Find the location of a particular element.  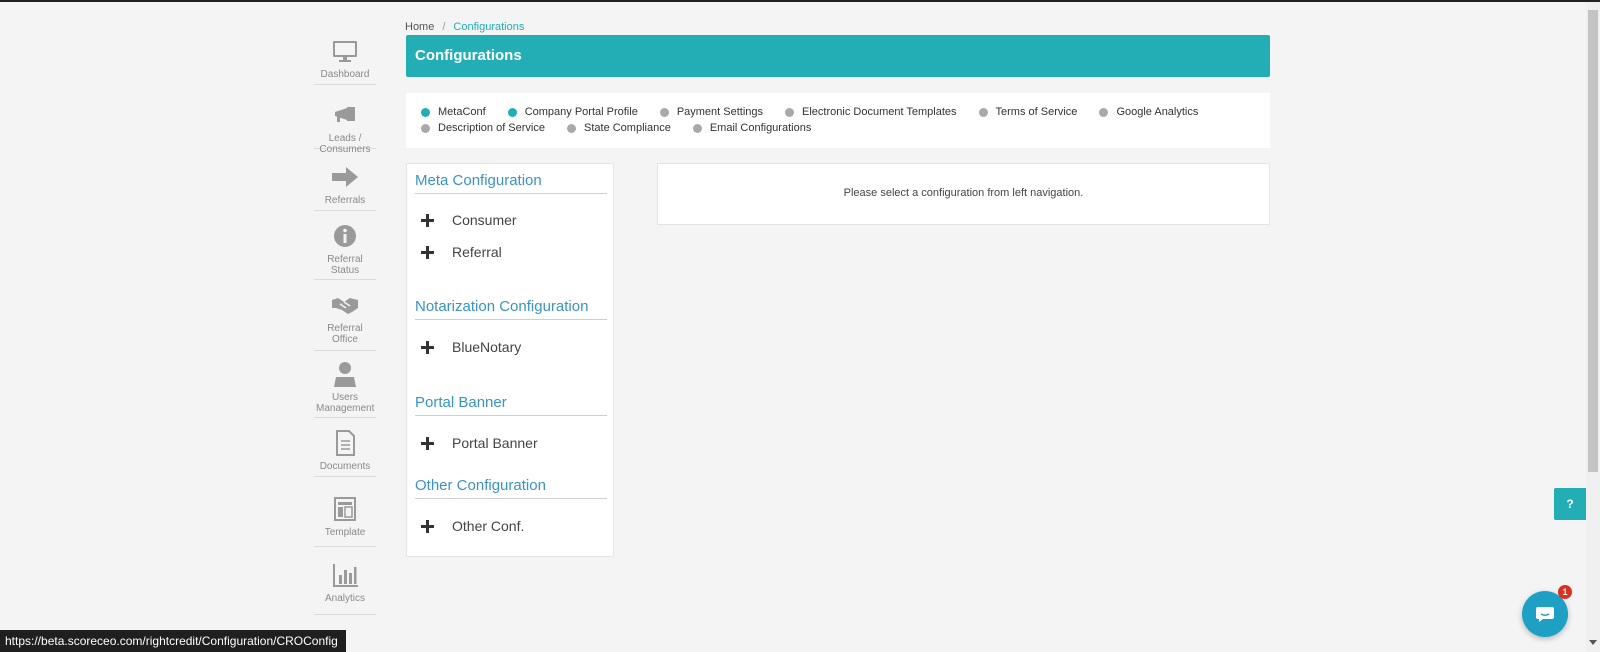

step-metaconf: MetaConf is located at coordinates (453, 112).